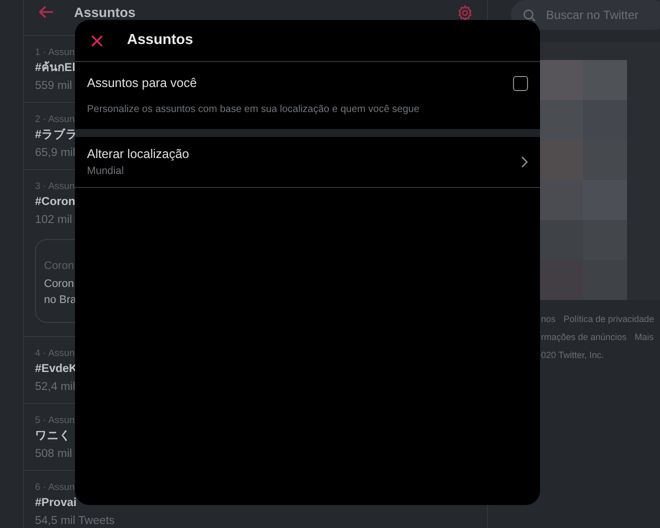 The image size is (660, 528). What do you see at coordinates (465, 13) in the screenshot?
I see `settings-icon` at bounding box center [465, 13].